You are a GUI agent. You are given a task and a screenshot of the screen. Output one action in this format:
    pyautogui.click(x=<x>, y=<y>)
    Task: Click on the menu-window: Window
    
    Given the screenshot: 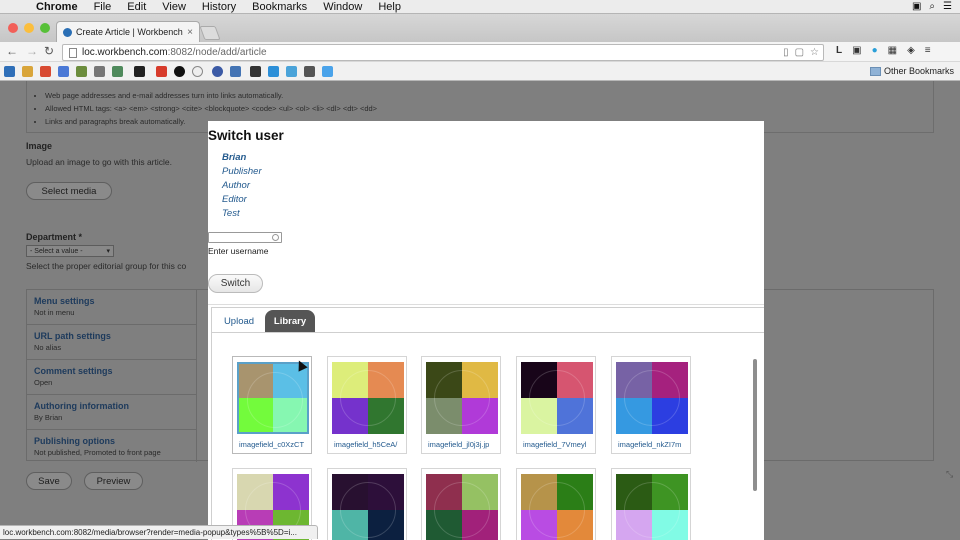 What is the action you would take?
    pyautogui.click(x=342, y=7)
    